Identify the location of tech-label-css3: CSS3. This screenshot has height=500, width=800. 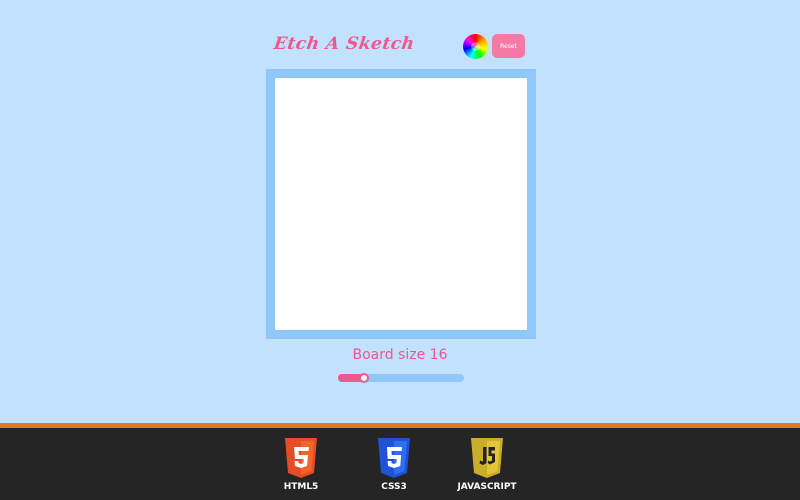
(394, 487).